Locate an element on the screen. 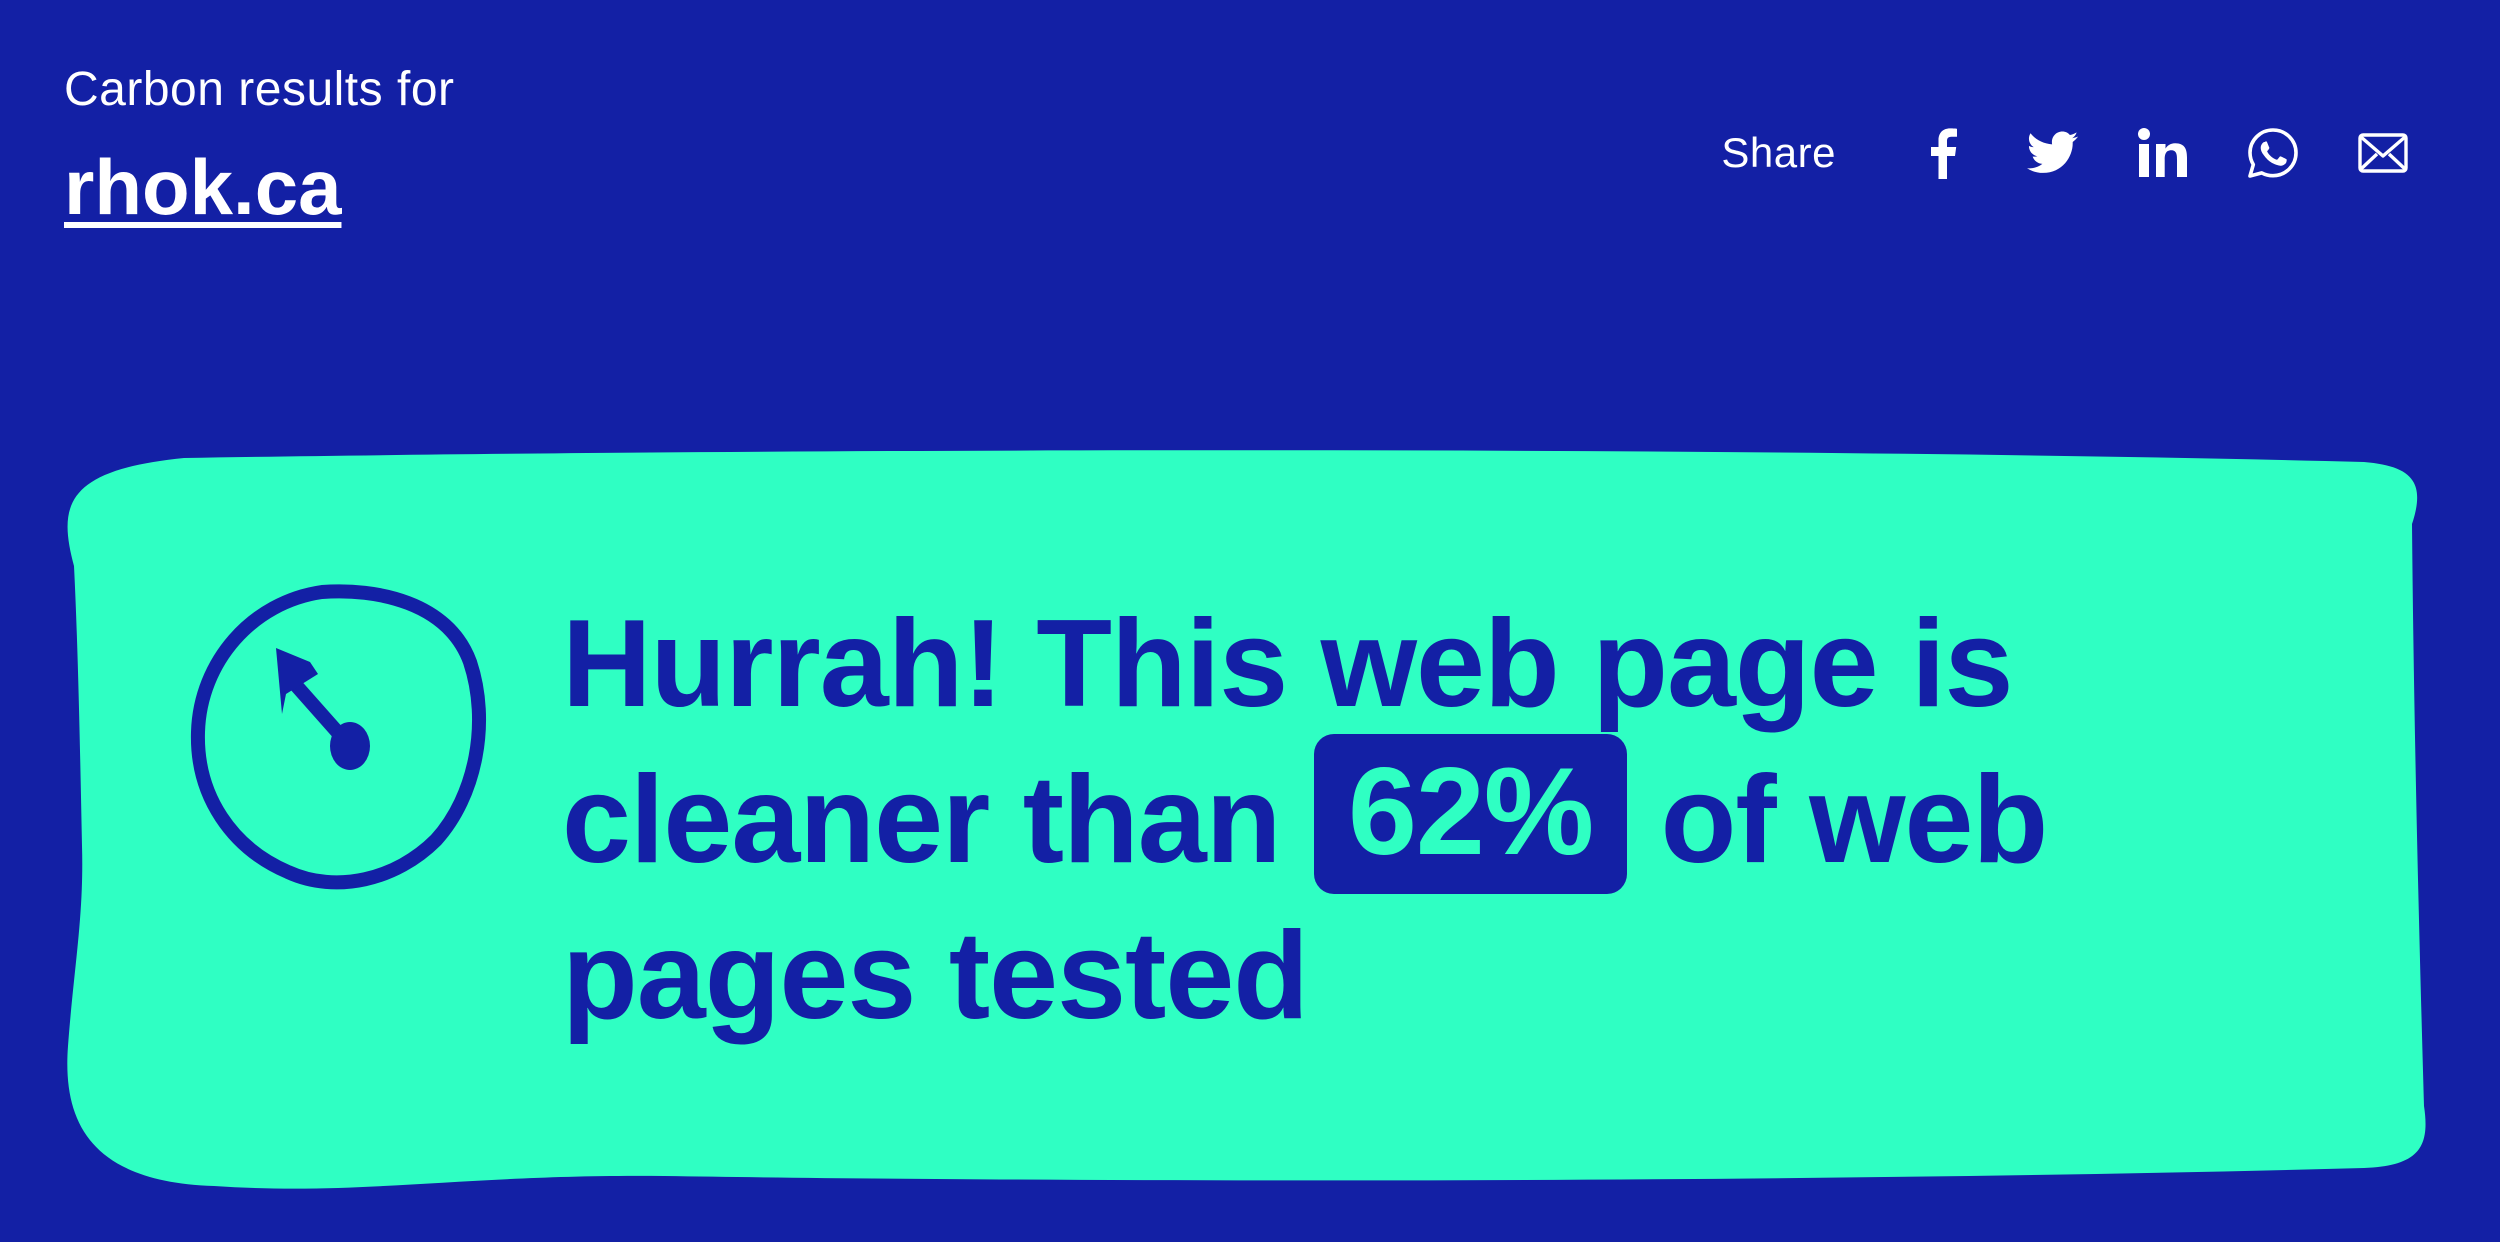 The width and height of the screenshot is (2500, 1242). email-icon is located at coordinates (2383, 153).